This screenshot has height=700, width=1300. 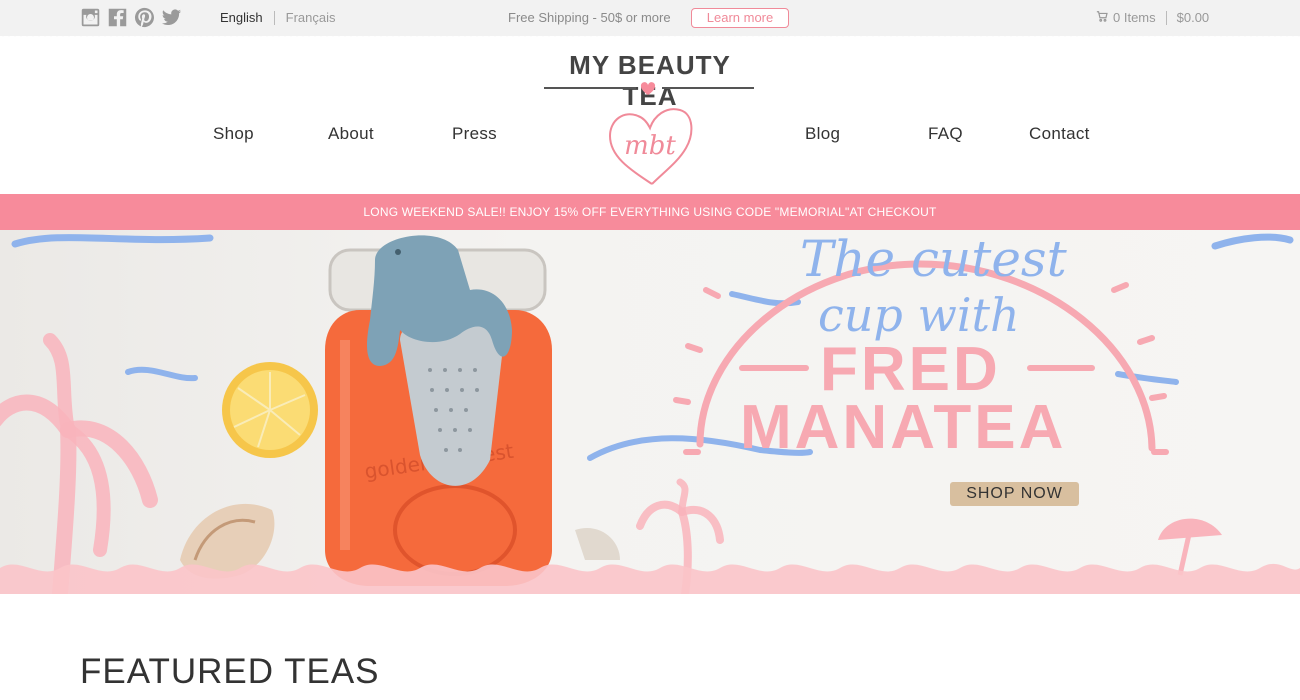 What do you see at coordinates (822, 134) in the screenshot?
I see `nav-blog: Blog` at bounding box center [822, 134].